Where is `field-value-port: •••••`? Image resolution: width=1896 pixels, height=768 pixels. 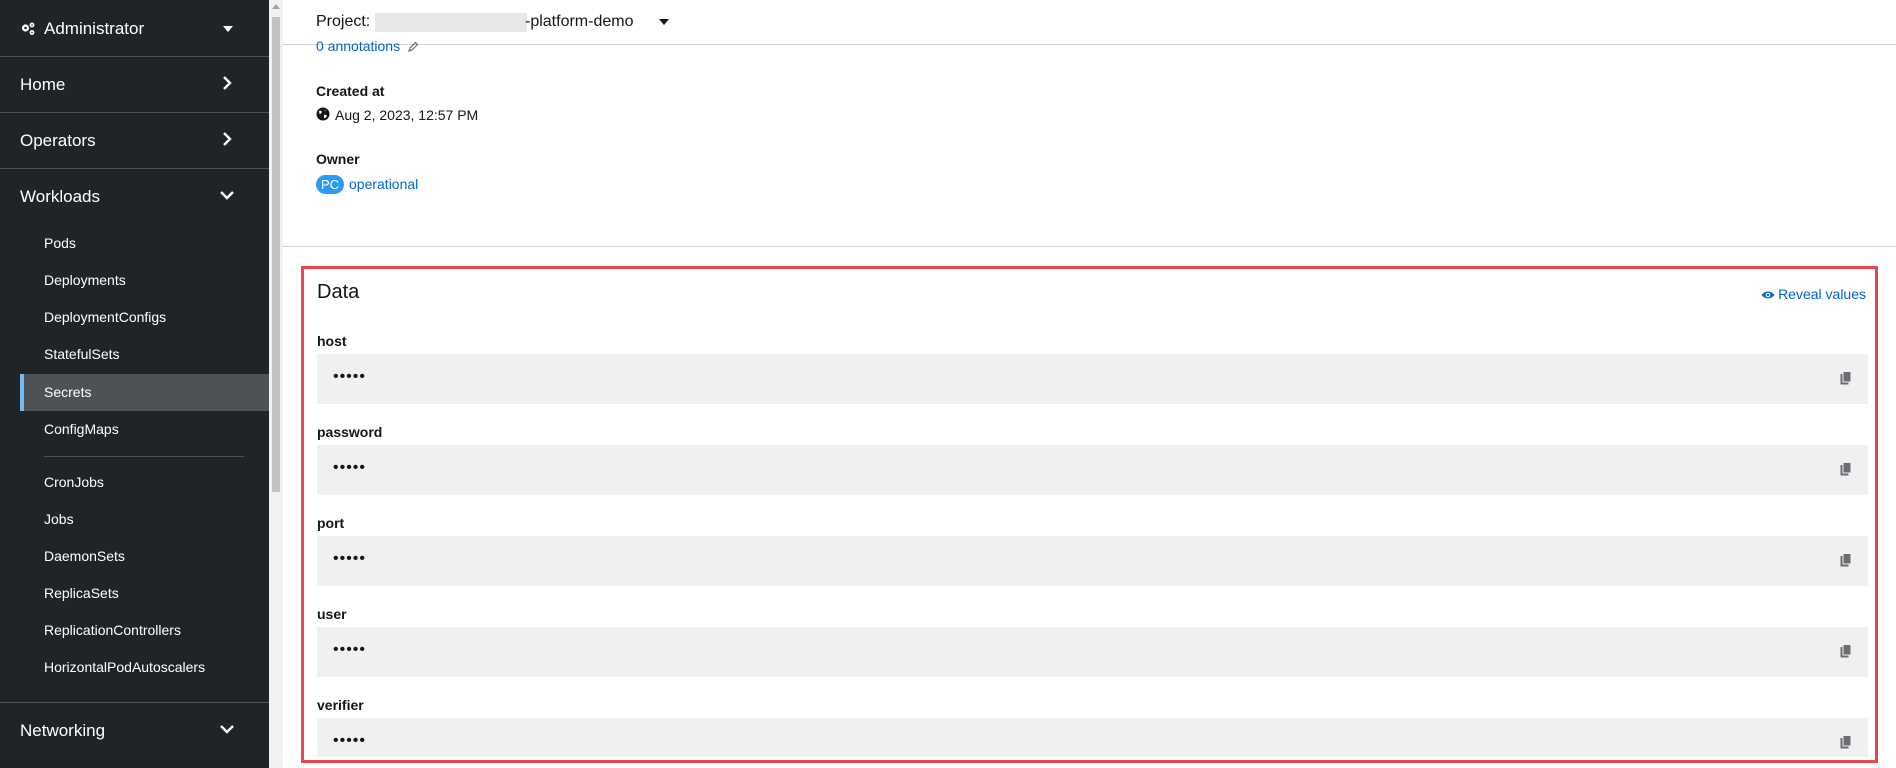
field-value-port: ••••• is located at coordinates (1092, 561).